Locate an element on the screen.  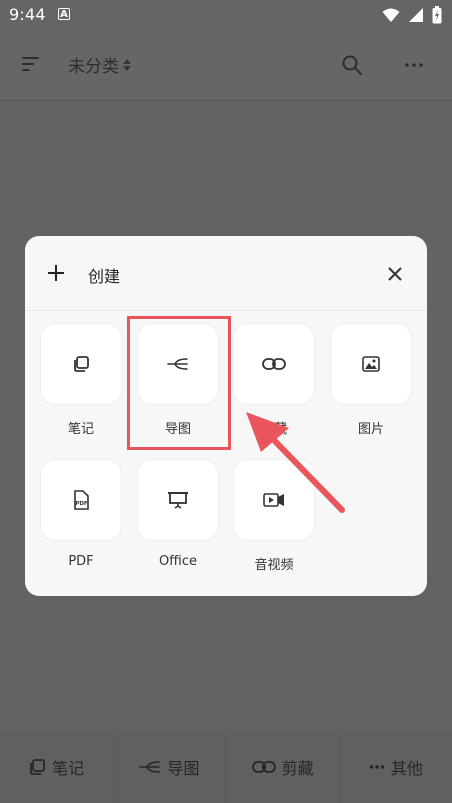
dialog-header: 创建 is located at coordinates (226, 273).